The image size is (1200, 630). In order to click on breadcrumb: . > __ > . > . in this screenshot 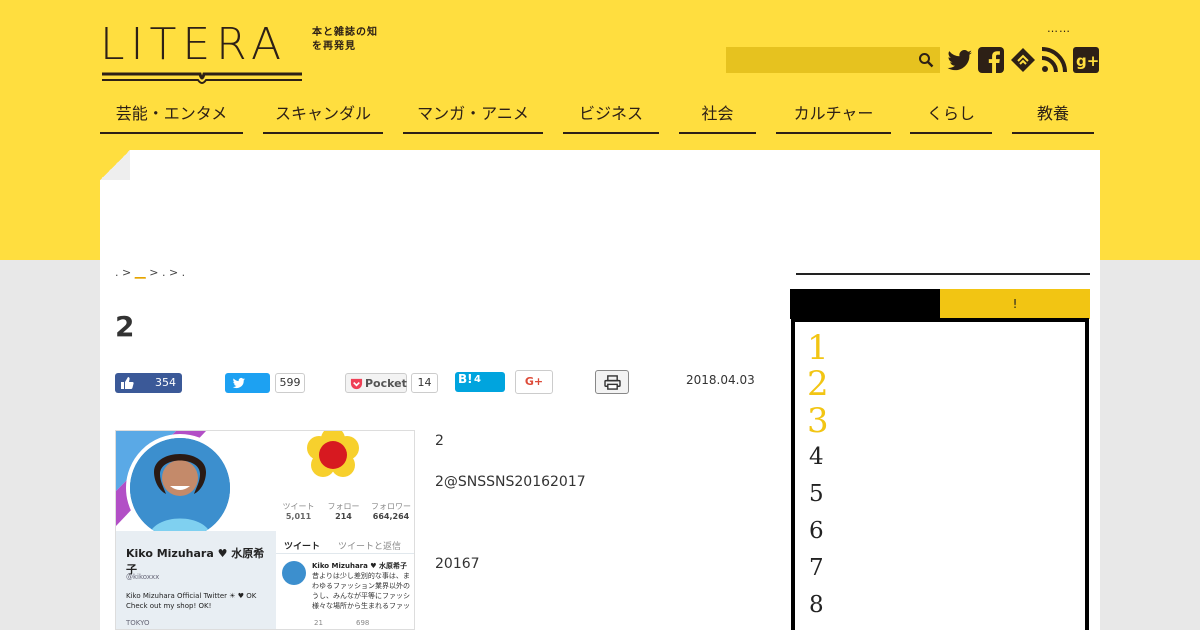, I will do `click(150, 272)`.